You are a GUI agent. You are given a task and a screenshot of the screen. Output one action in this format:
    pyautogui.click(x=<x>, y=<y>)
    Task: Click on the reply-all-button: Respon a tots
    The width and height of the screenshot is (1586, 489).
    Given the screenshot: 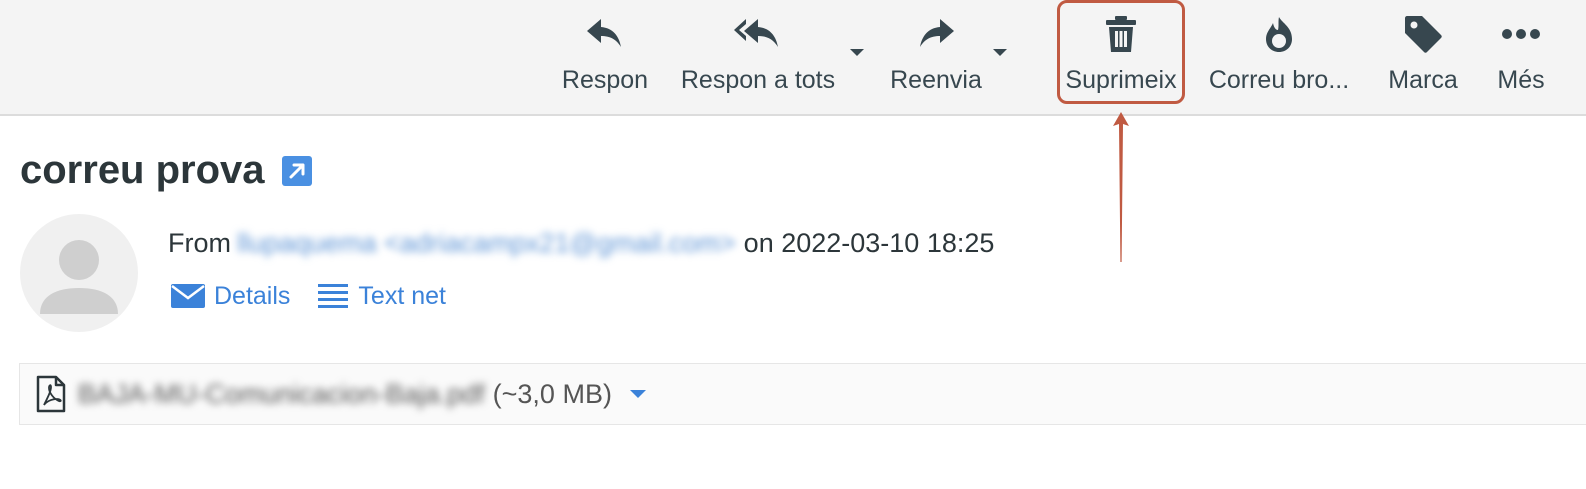 What is the action you would take?
    pyautogui.click(x=758, y=57)
    